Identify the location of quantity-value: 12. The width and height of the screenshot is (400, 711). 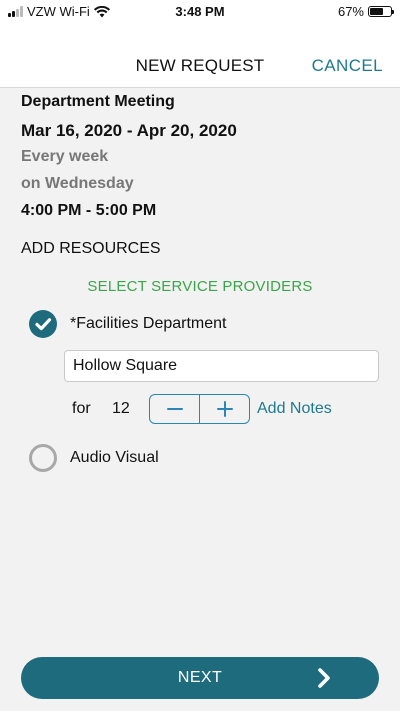
(121, 408).